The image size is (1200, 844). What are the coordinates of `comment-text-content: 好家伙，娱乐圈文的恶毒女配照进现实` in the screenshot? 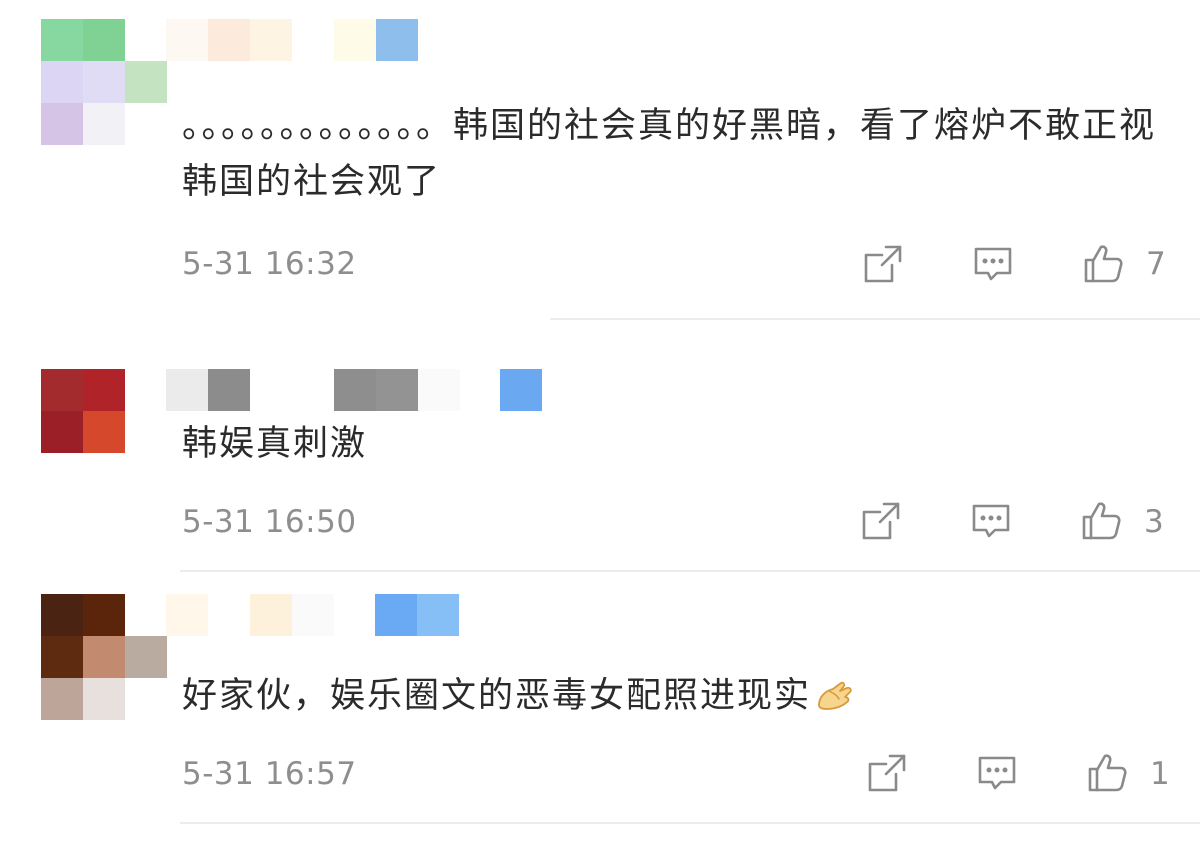 It's located at (497, 696).